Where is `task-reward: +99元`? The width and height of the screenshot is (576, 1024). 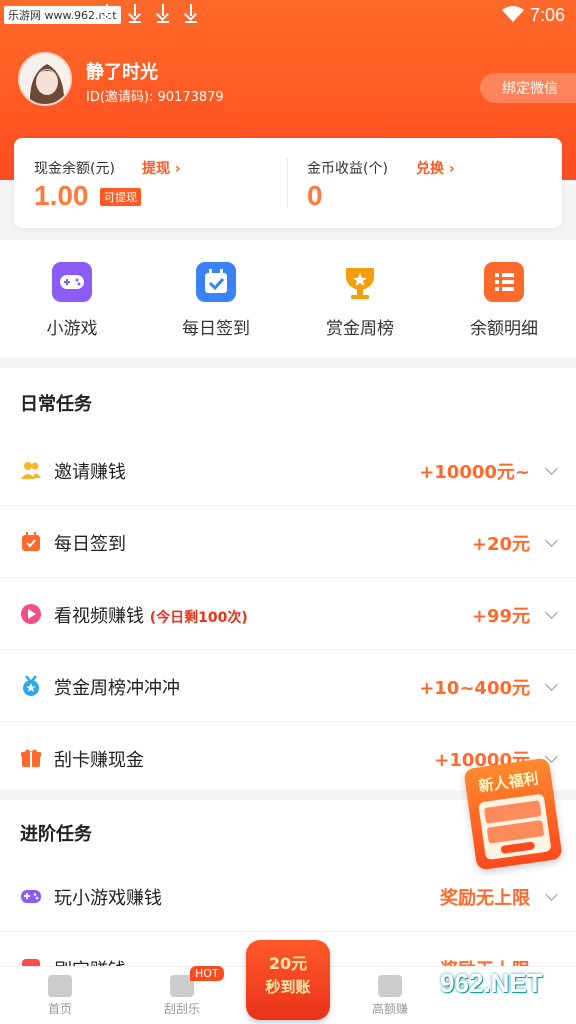
task-reward: +99元 is located at coordinates (500, 616).